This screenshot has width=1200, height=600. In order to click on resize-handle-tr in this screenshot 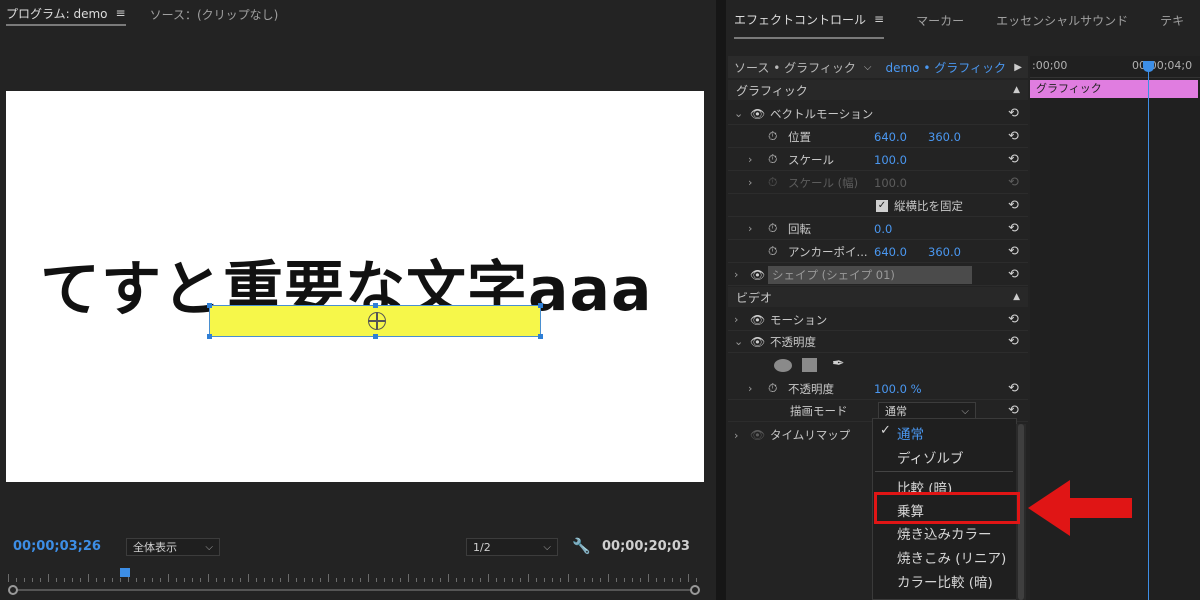, I will do `click(540, 305)`.